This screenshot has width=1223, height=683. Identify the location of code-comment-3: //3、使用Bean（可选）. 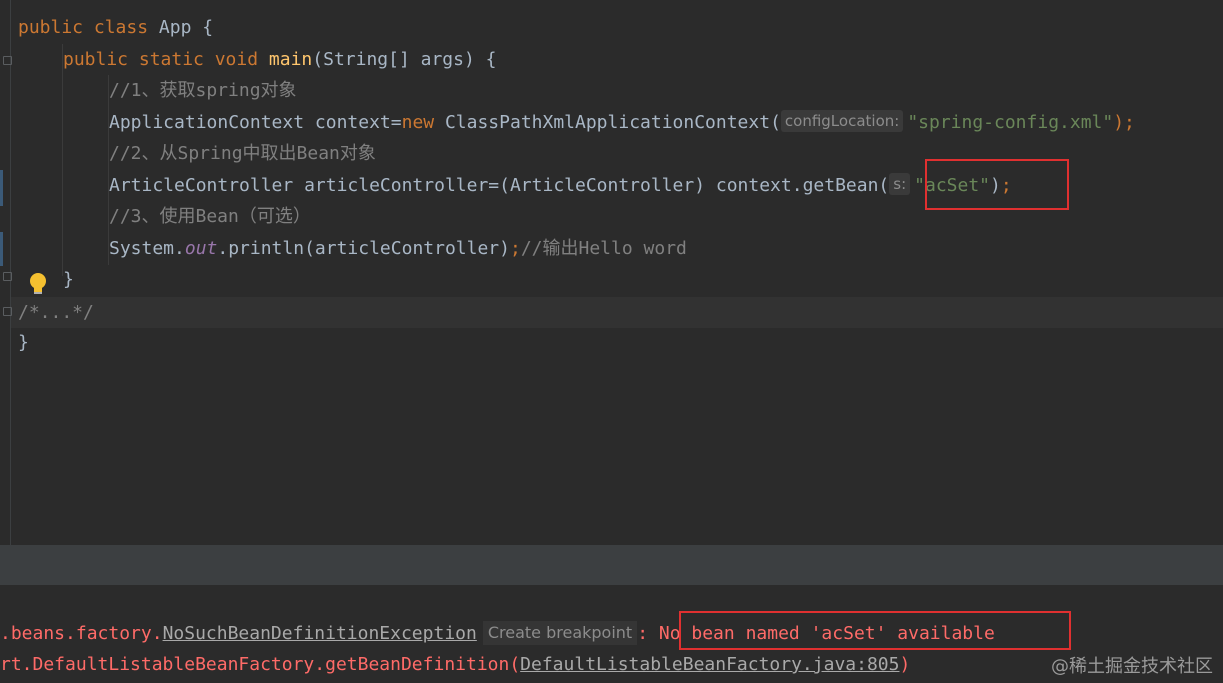
(210, 216).